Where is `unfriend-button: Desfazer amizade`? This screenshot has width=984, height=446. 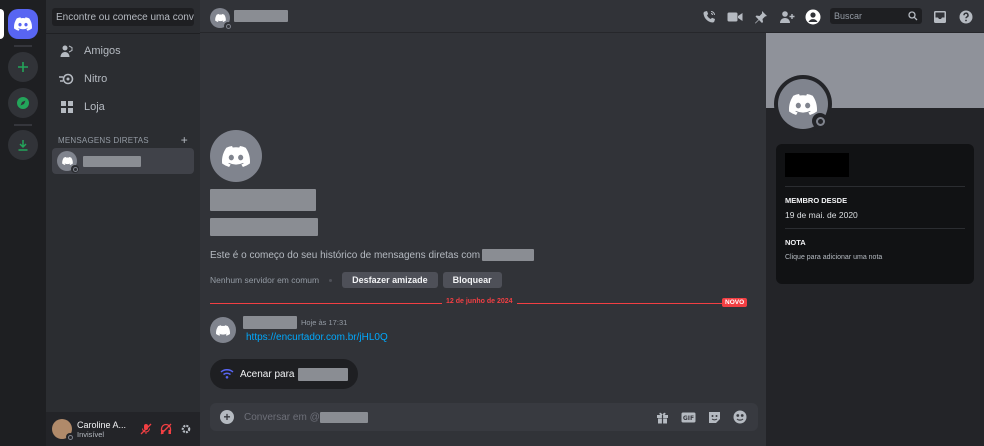
unfriend-button: Desfazer amizade is located at coordinates (390, 280).